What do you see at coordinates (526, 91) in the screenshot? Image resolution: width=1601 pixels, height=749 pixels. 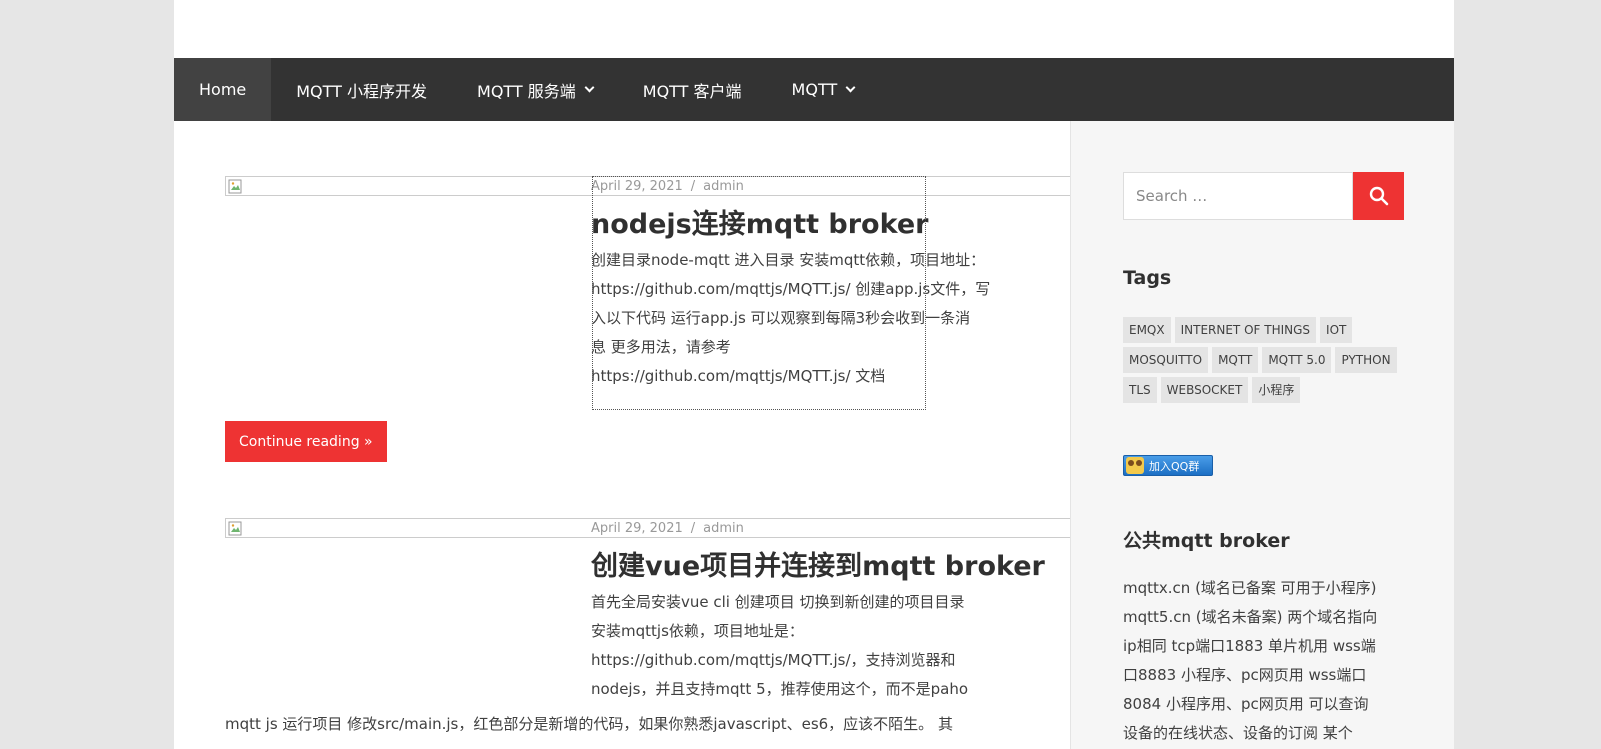 I see `nav-label: MQTT 服务端` at bounding box center [526, 91].